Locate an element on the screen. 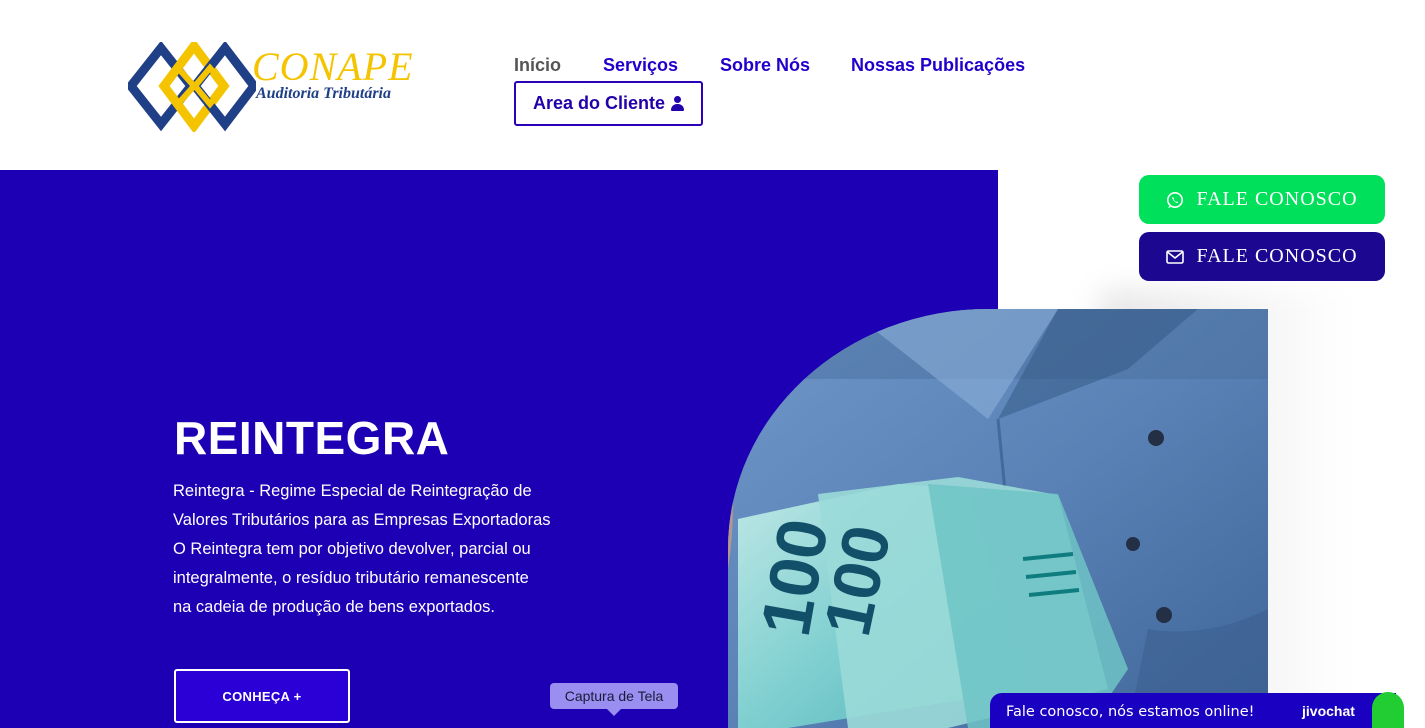 The width and height of the screenshot is (1425, 728). email-contact-button: FALE CONOSCO is located at coordinates (1262, 256).